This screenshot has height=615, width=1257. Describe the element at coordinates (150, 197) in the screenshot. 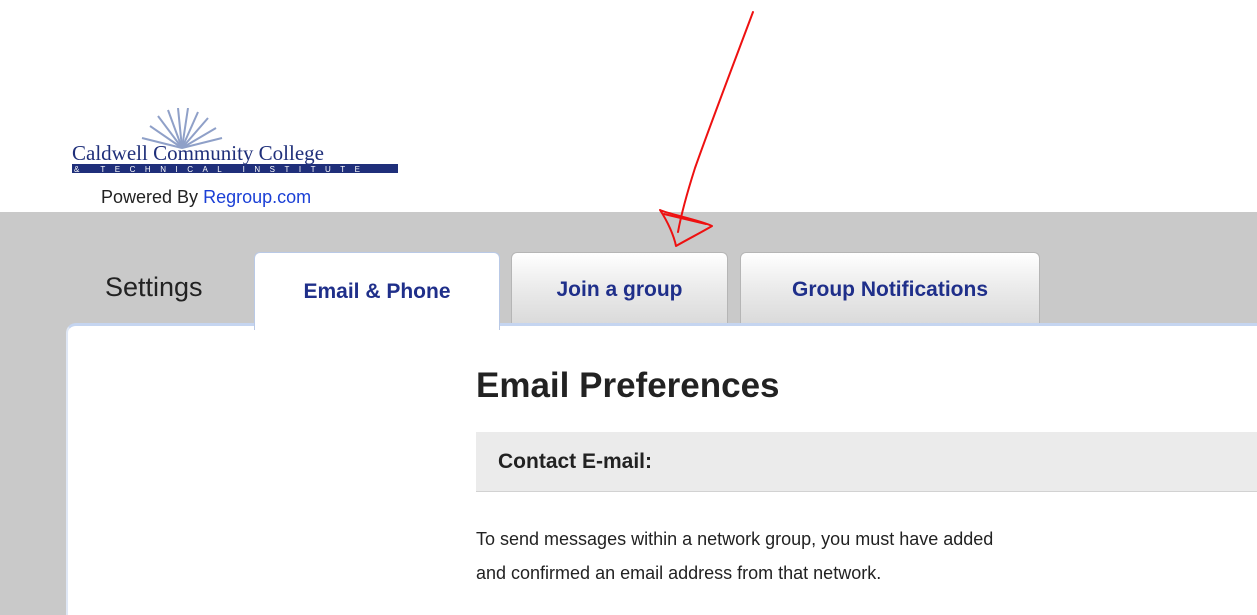

I see `powered-prefix: Powered By` at that location.